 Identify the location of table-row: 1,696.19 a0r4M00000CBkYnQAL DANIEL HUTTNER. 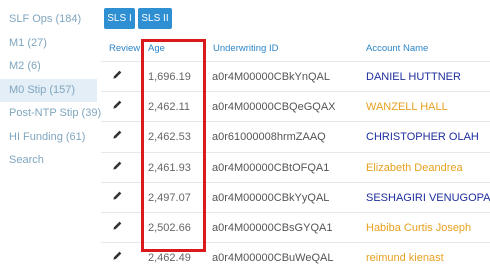
(295, 76).